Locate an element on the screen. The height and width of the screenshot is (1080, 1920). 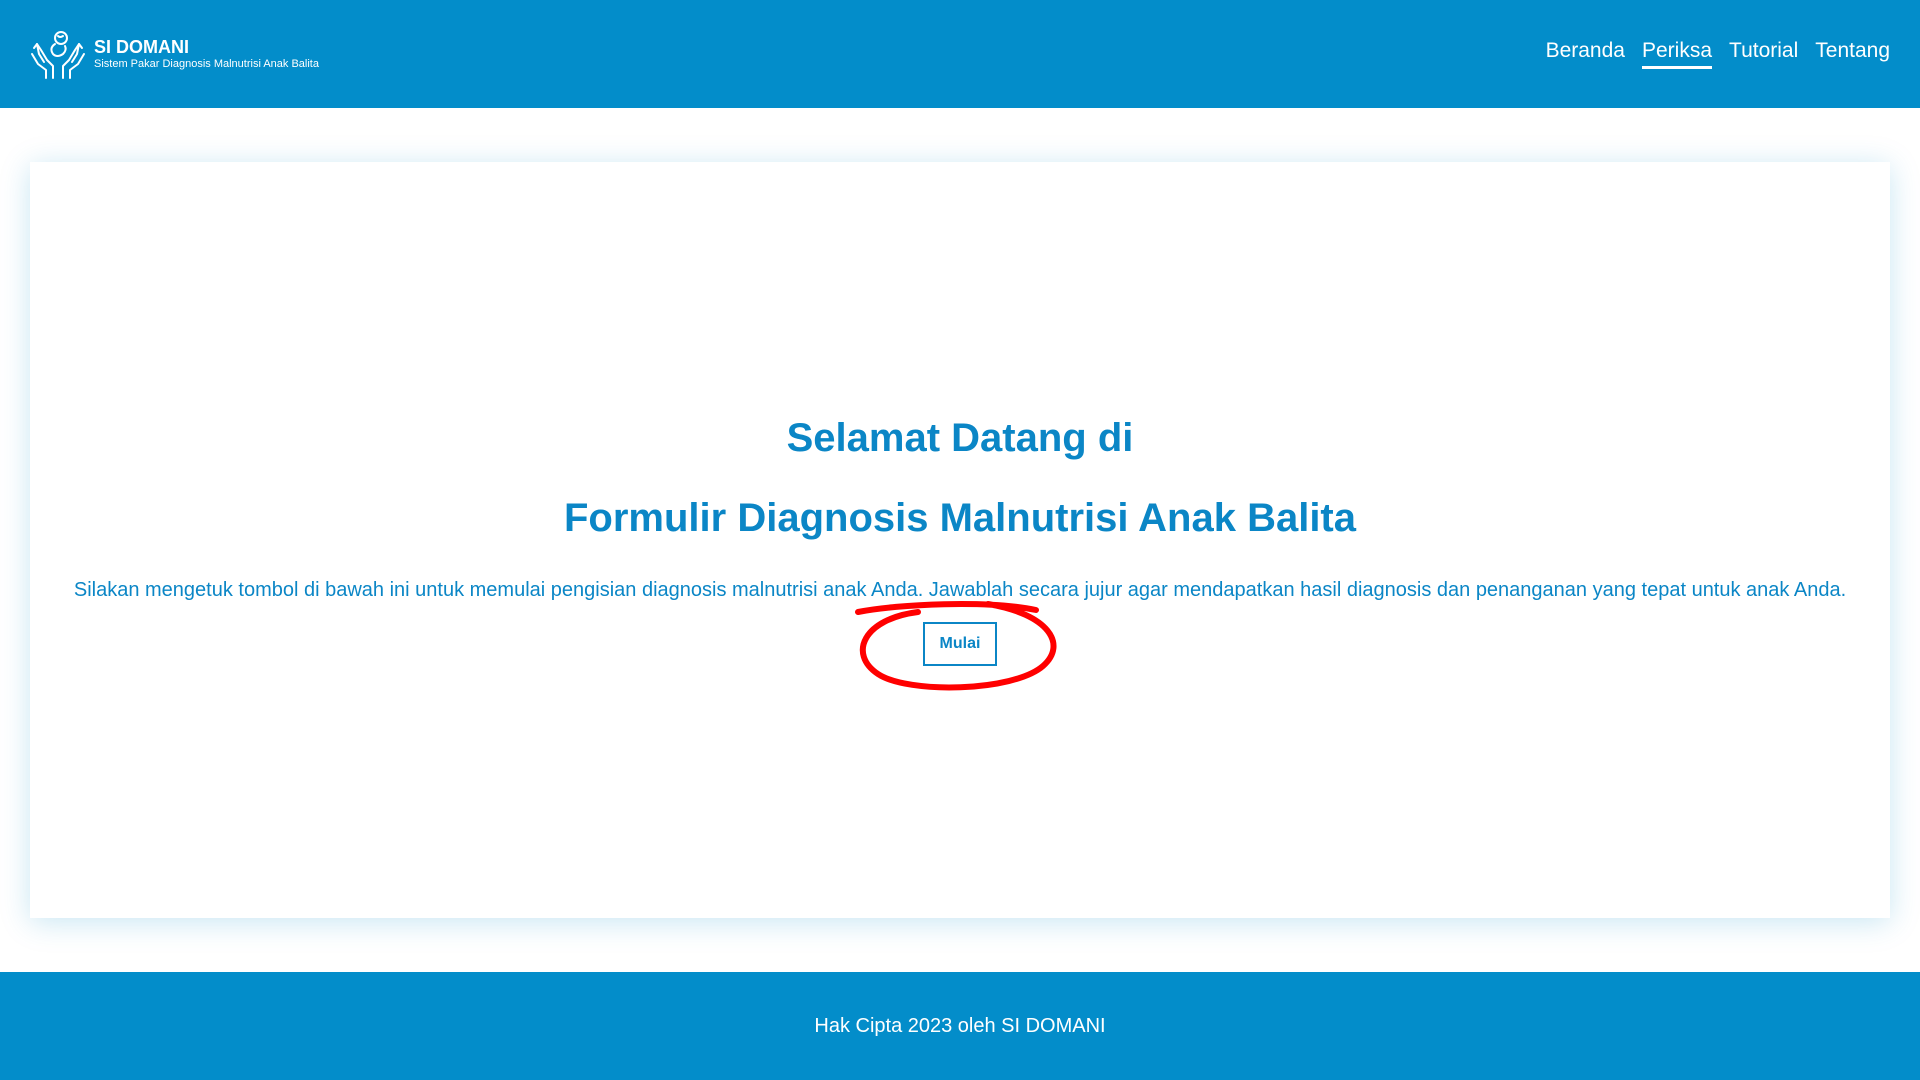
copyright-text: Hak Cipta 2023 oleh SI DOMANI is located at coordinates (960, 1025).